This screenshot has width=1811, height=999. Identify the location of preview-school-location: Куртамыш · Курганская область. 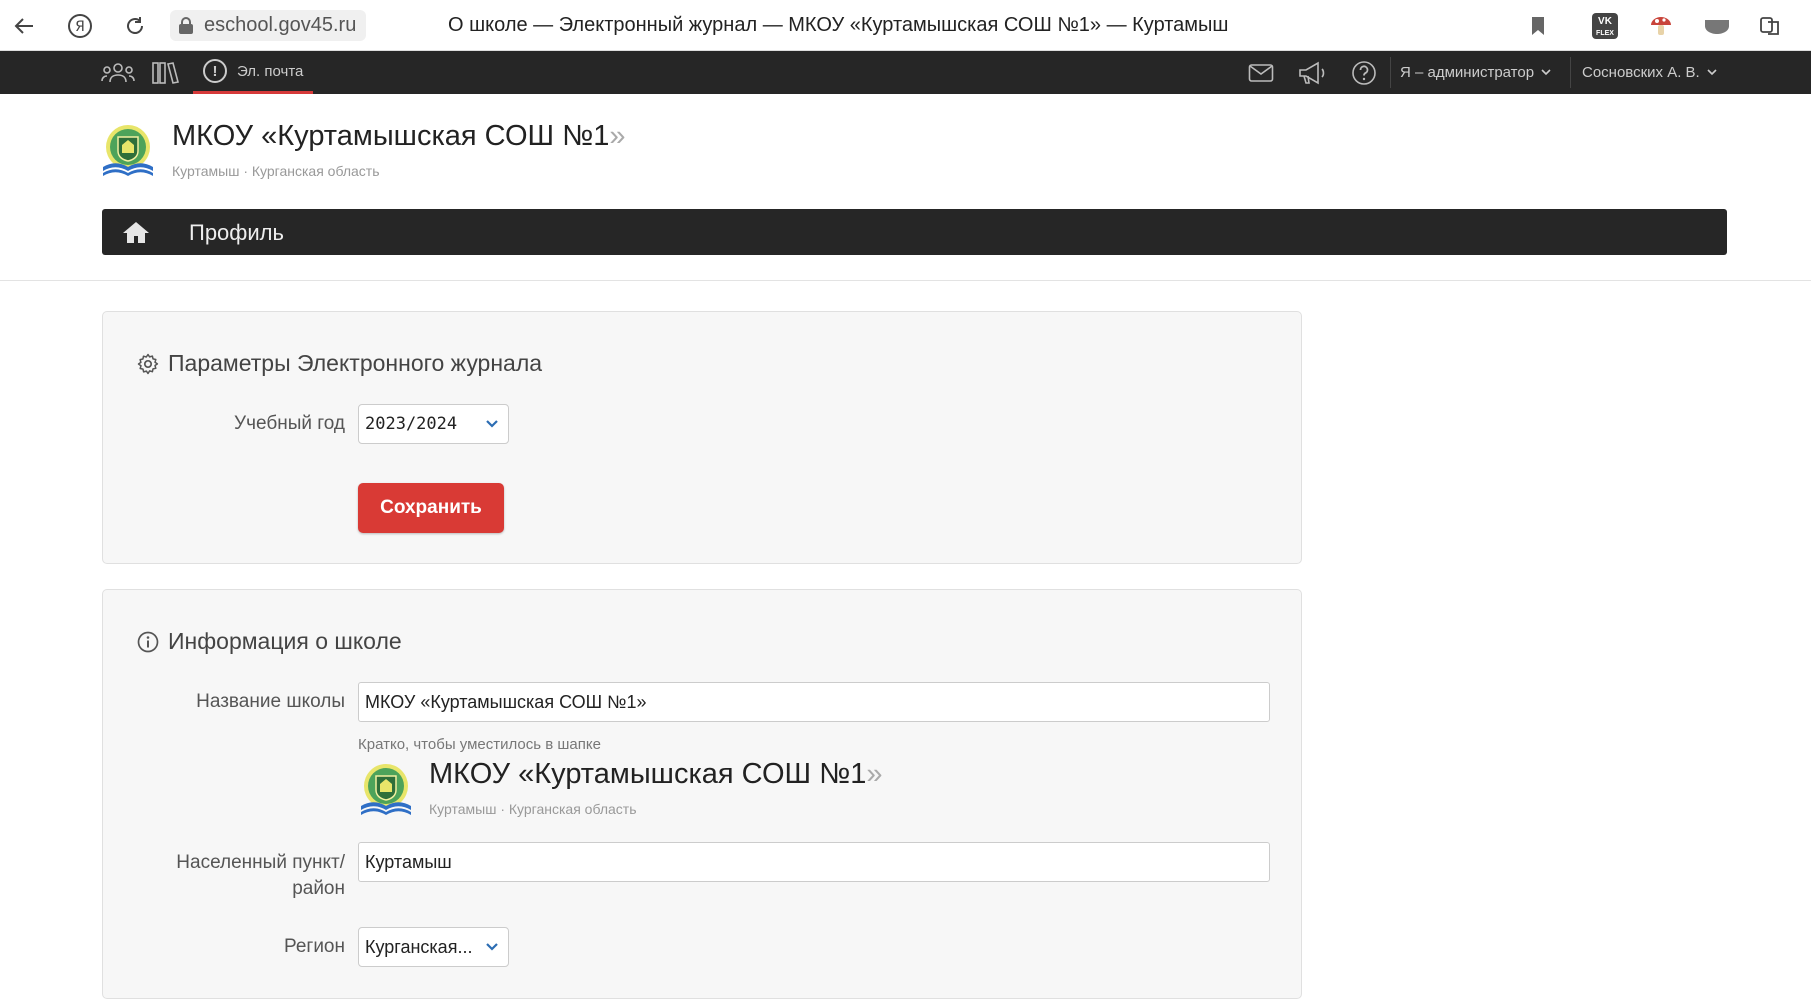
(533, 809).